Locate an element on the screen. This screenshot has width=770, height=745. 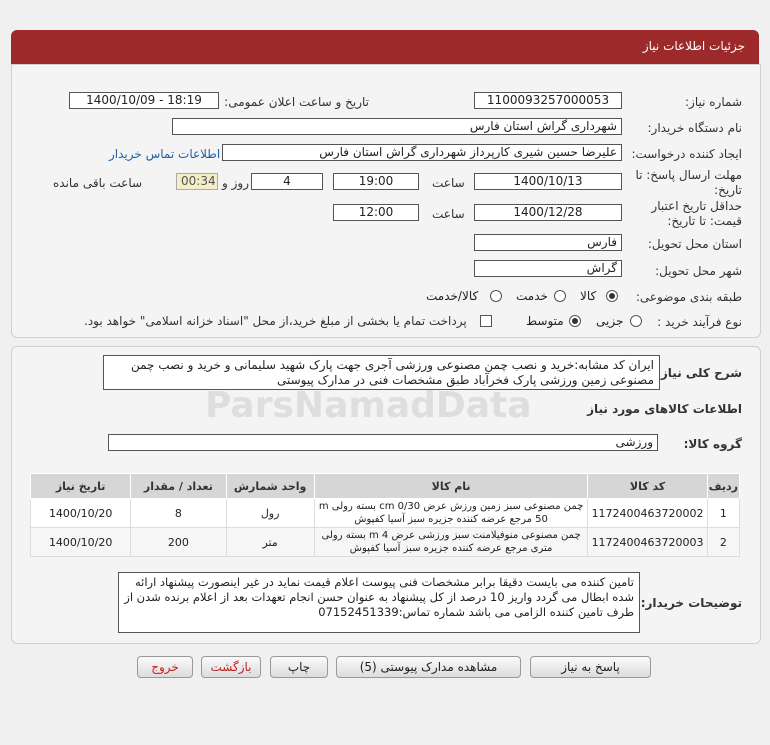
remaining-label: ساعت باقی مانده is located at coordinates (98, 183).